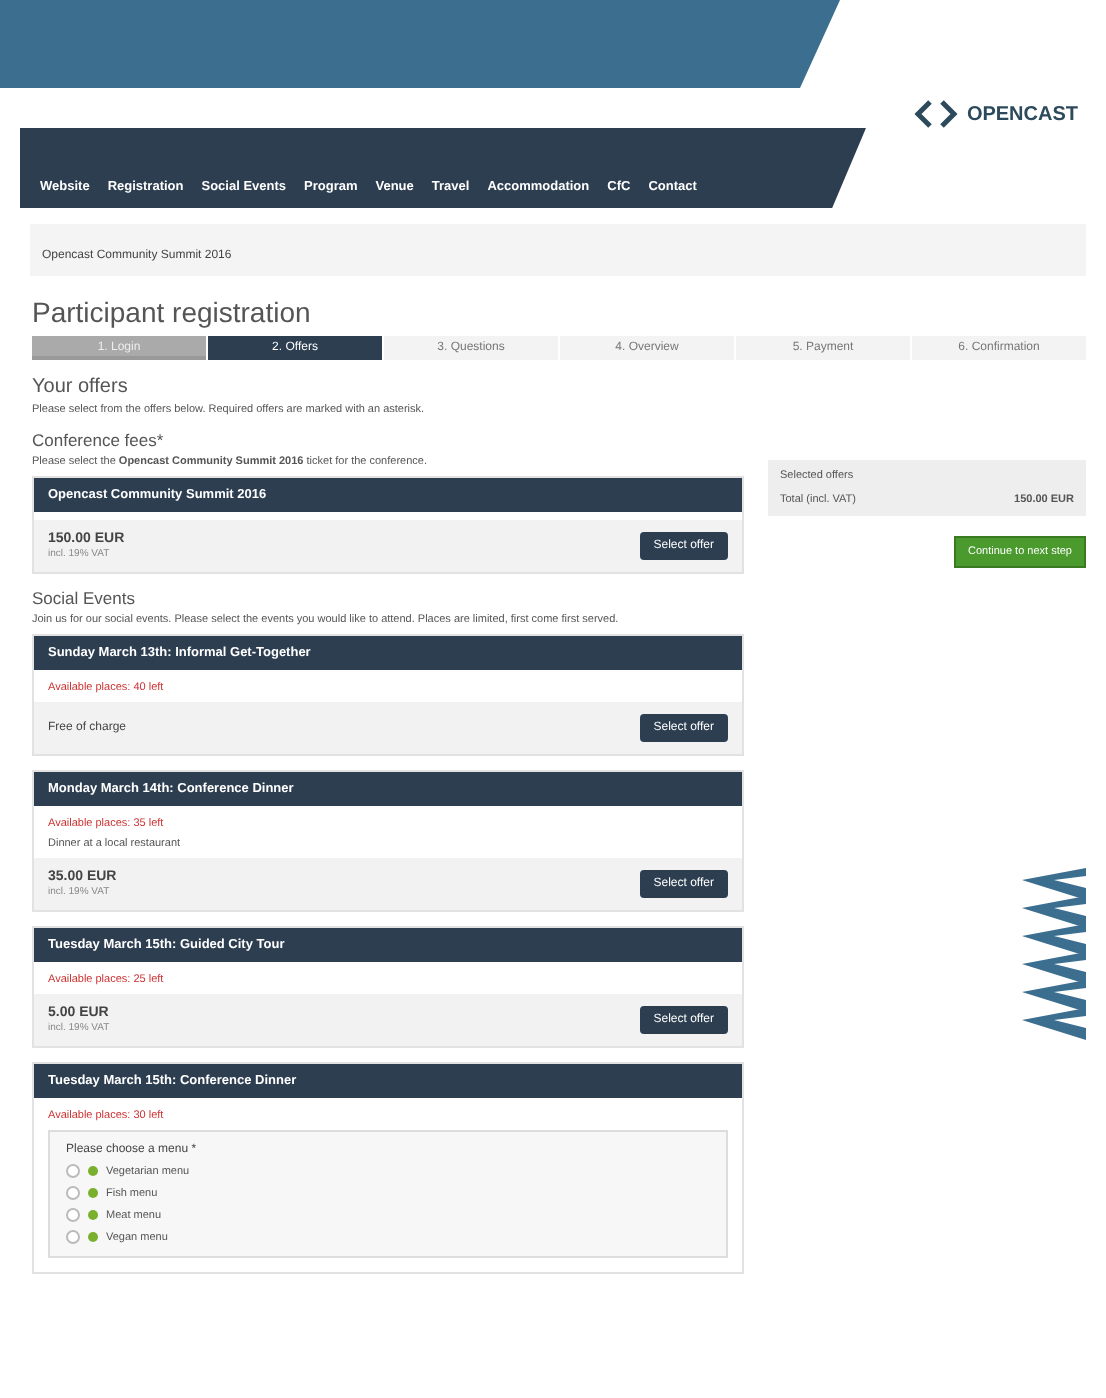 The width and height of the screenshot is (1106, 1398). I want to click on section-heading: Your offers, so click(81, 387).